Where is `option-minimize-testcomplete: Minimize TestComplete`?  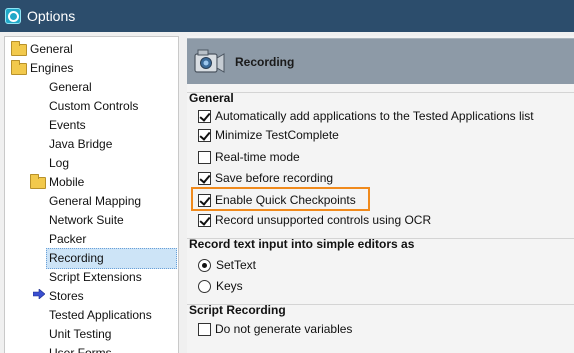 option-minimize-testcomplete: Minimize TestComplete is located at coordinates (268, 135).